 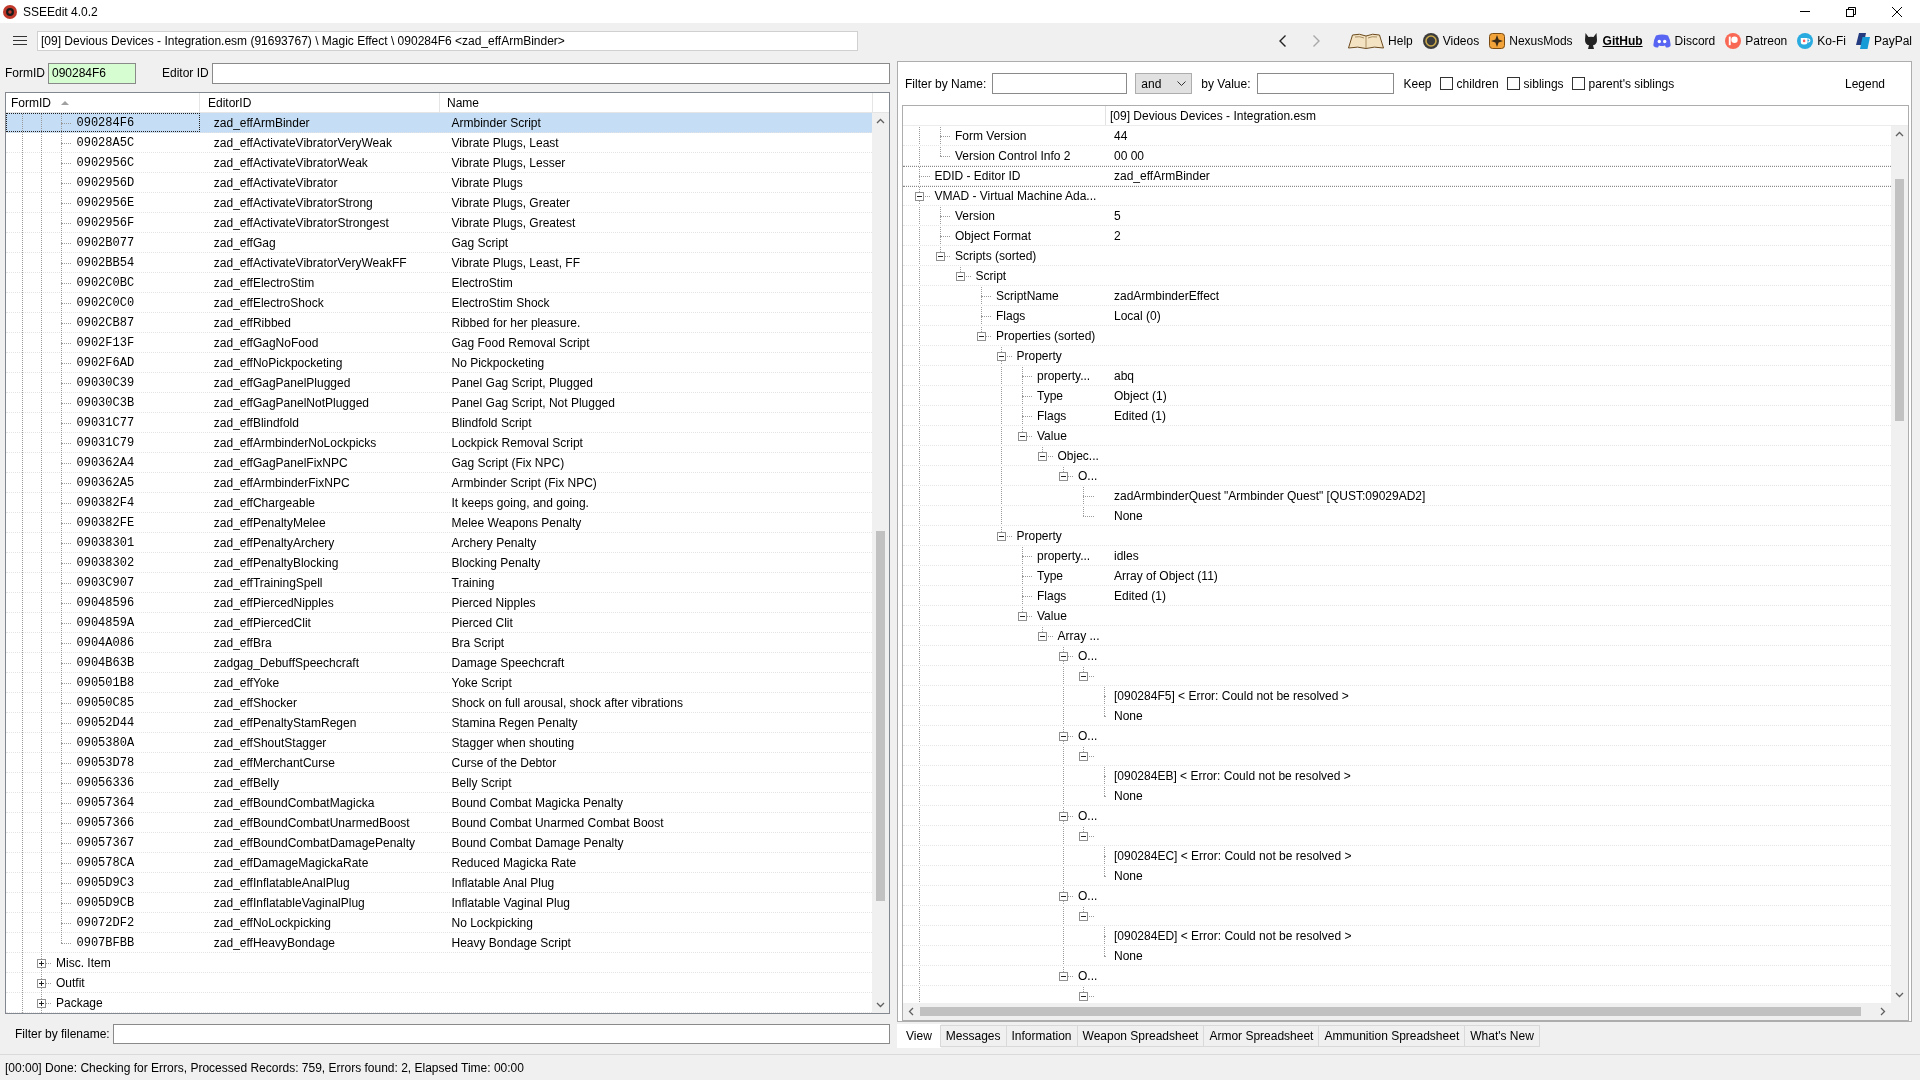 I want to click on record-row: 0905D9C3 zad_effInflatableAnalPlug Inflatable Anal Plug, so click(x=439, y=883).